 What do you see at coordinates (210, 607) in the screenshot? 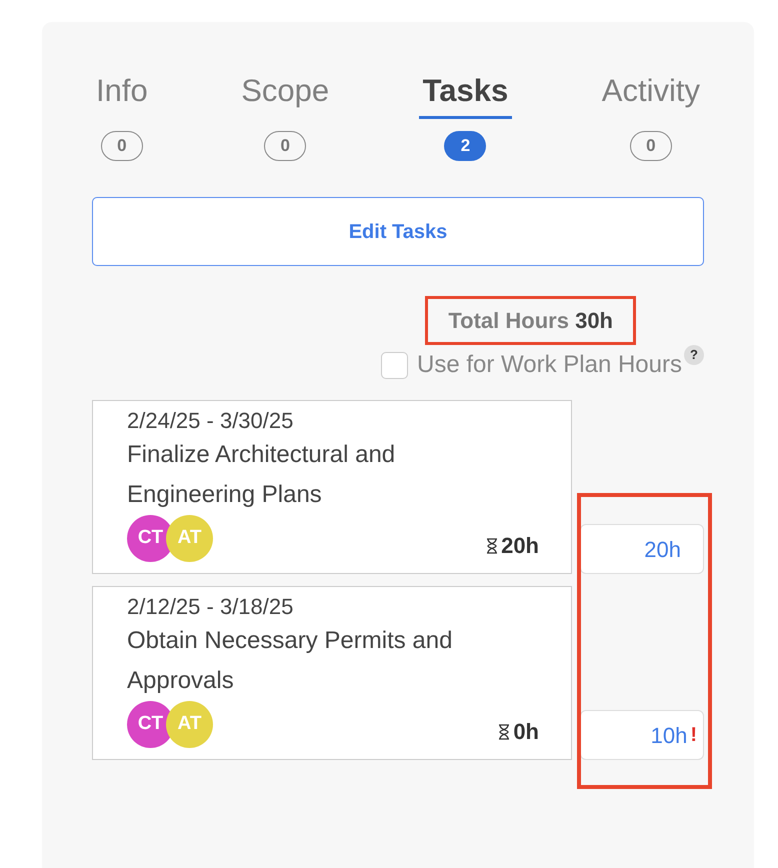
I see `task-dates: 2/12/25 - 3/18/25` at bounding box center [210, 607].